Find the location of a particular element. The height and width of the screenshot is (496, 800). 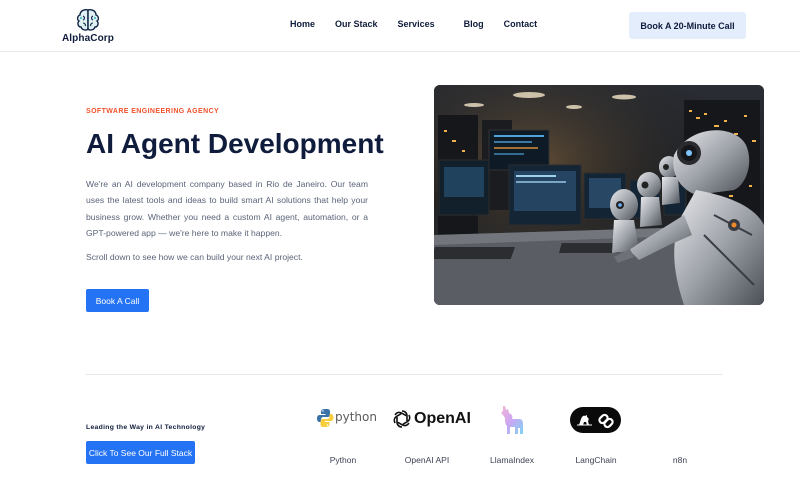

tool-caption-openai: OpenAI API is located at coordinates (427, 460).